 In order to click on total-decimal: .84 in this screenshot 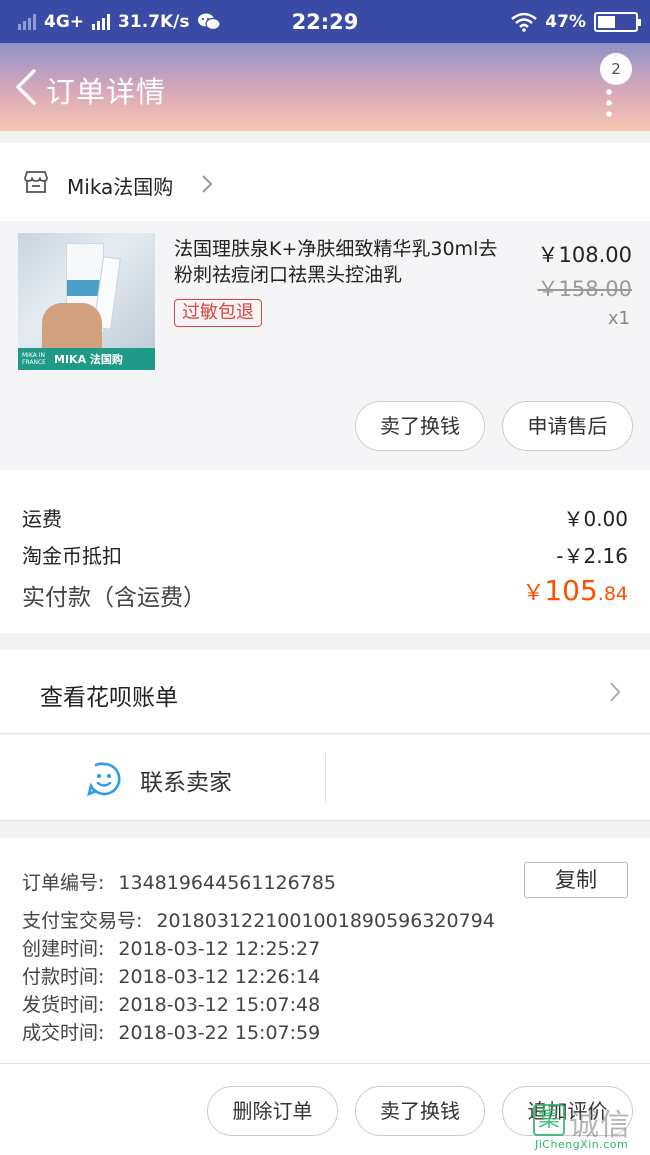, I will do `click(612, 594)`.